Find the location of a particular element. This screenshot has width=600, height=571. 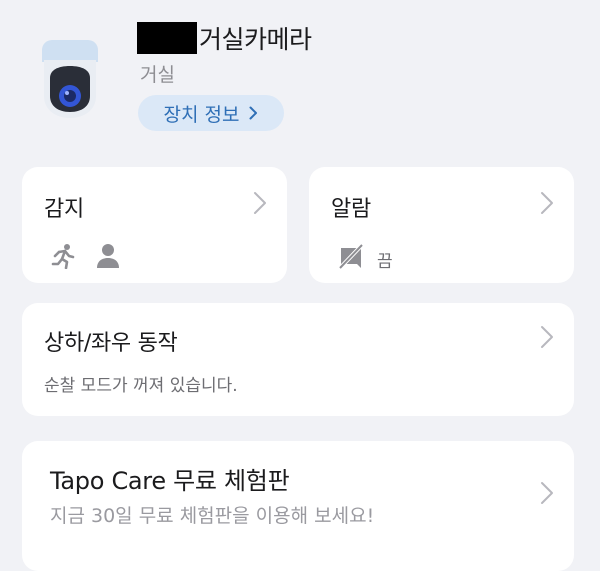

device-info-button: 장치 정보 is located at coordinates (211, 113).